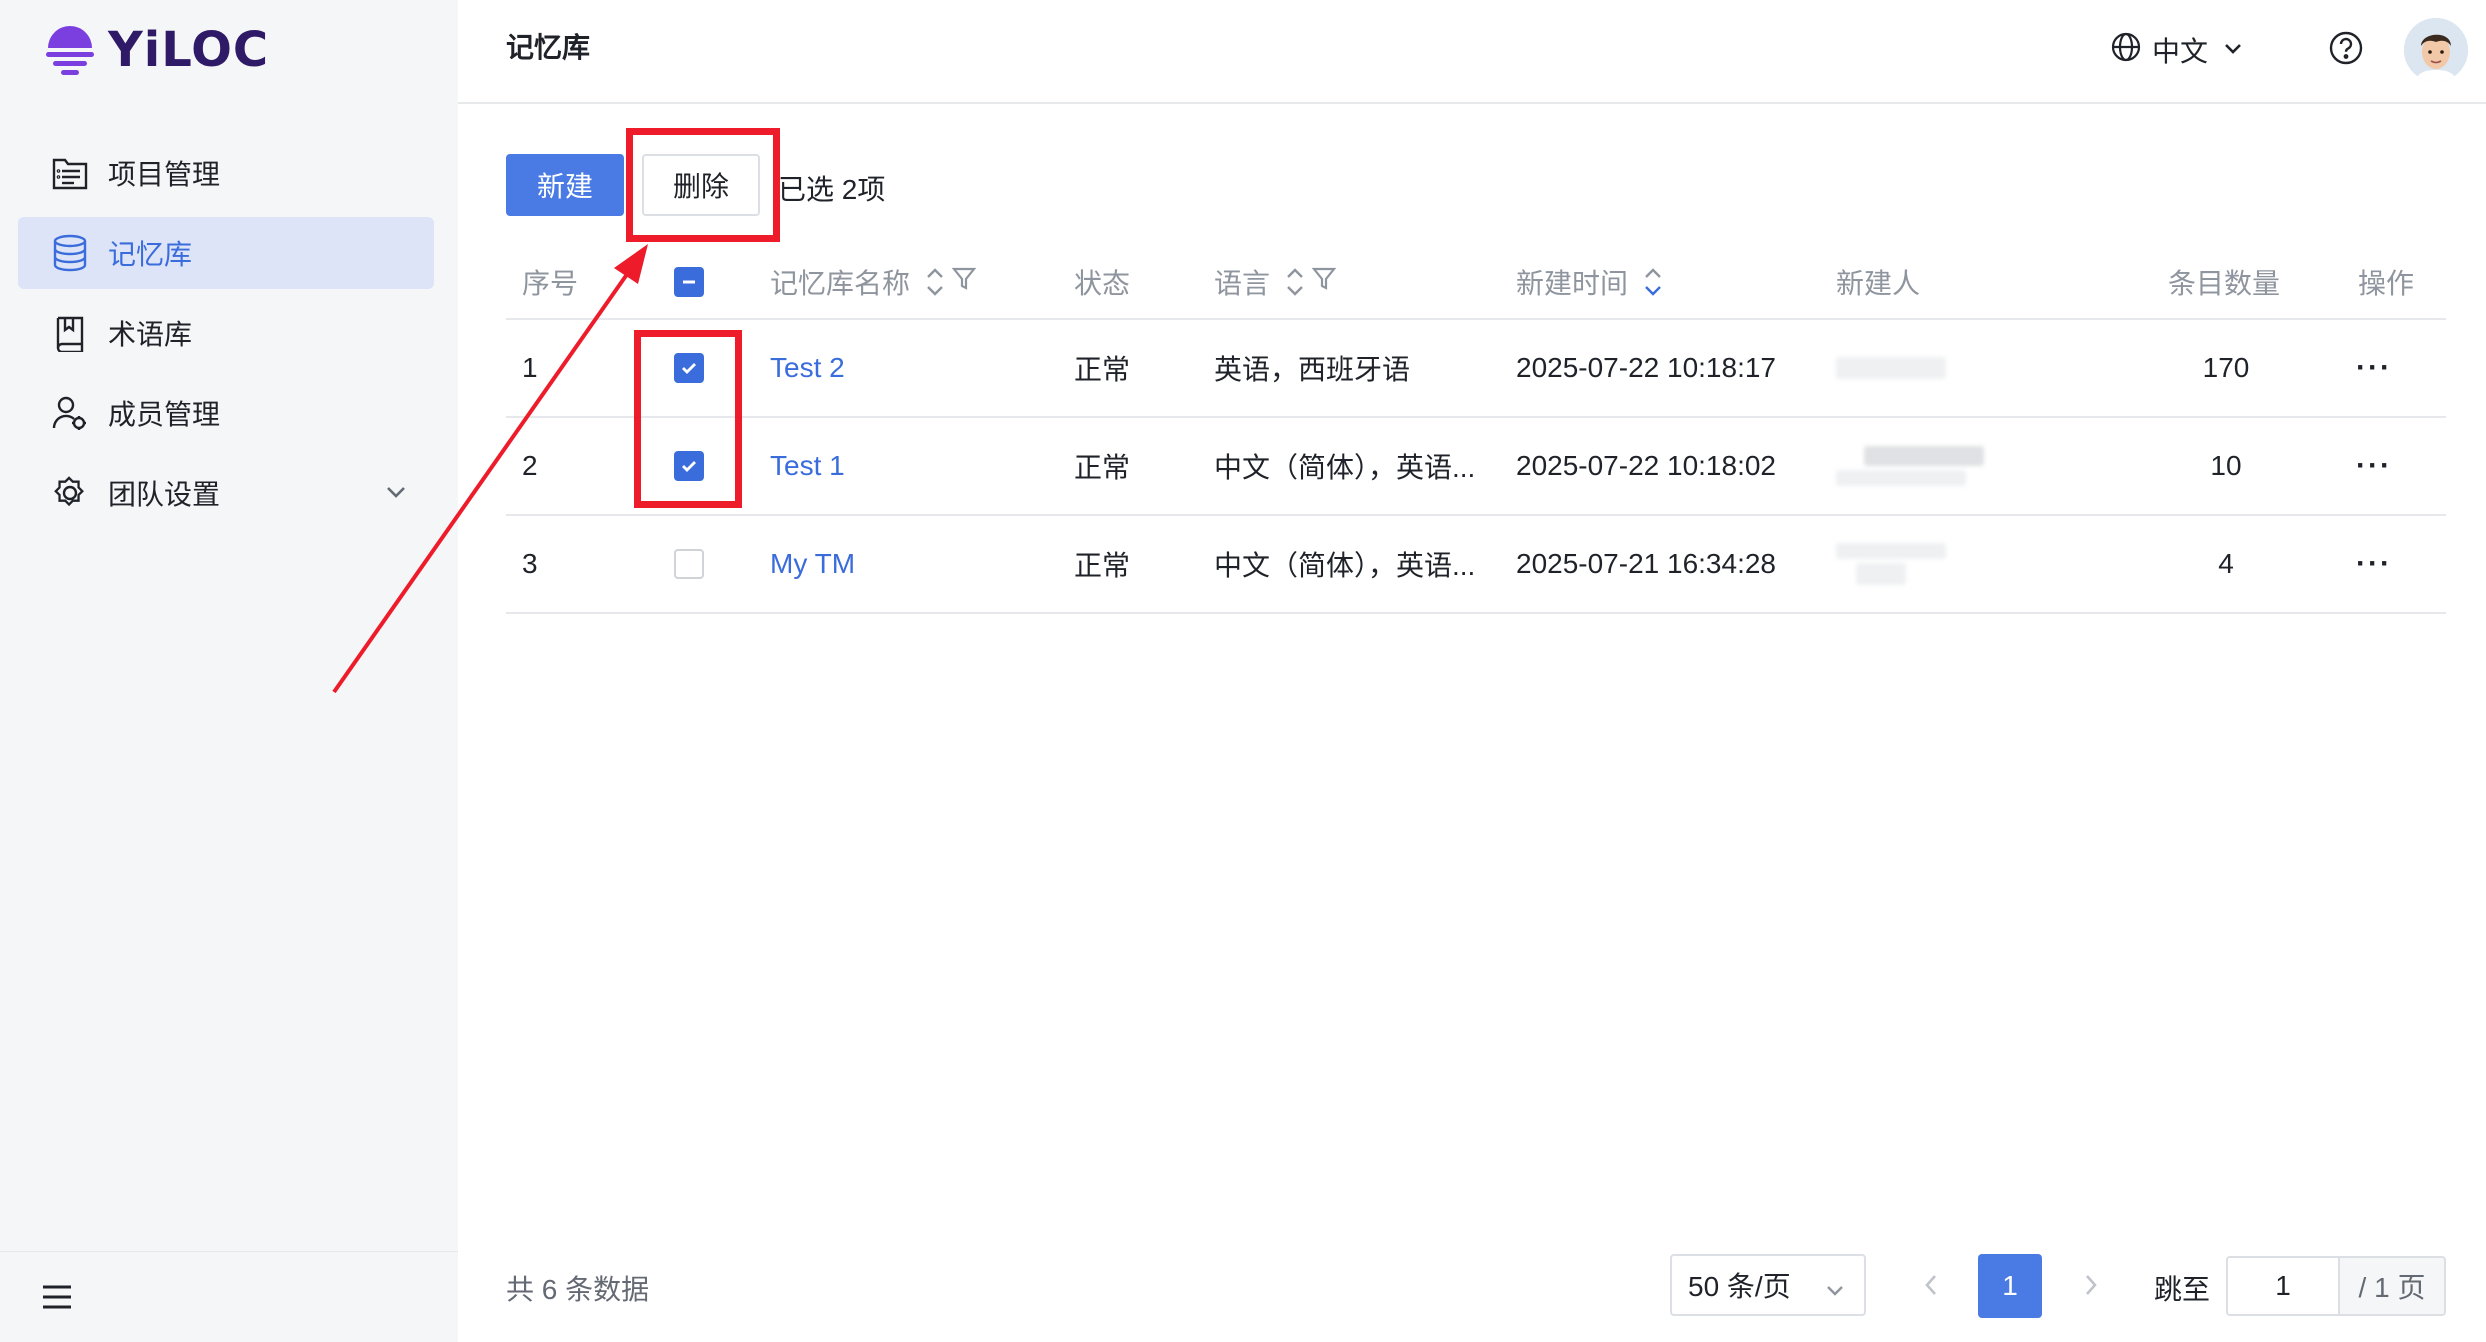 Image resolution: width=2486 pixels, height=1342 pixels. Describe the element at coordinates (1653, 282) in the screenshot. I see `sort-desc-icon` at that location.